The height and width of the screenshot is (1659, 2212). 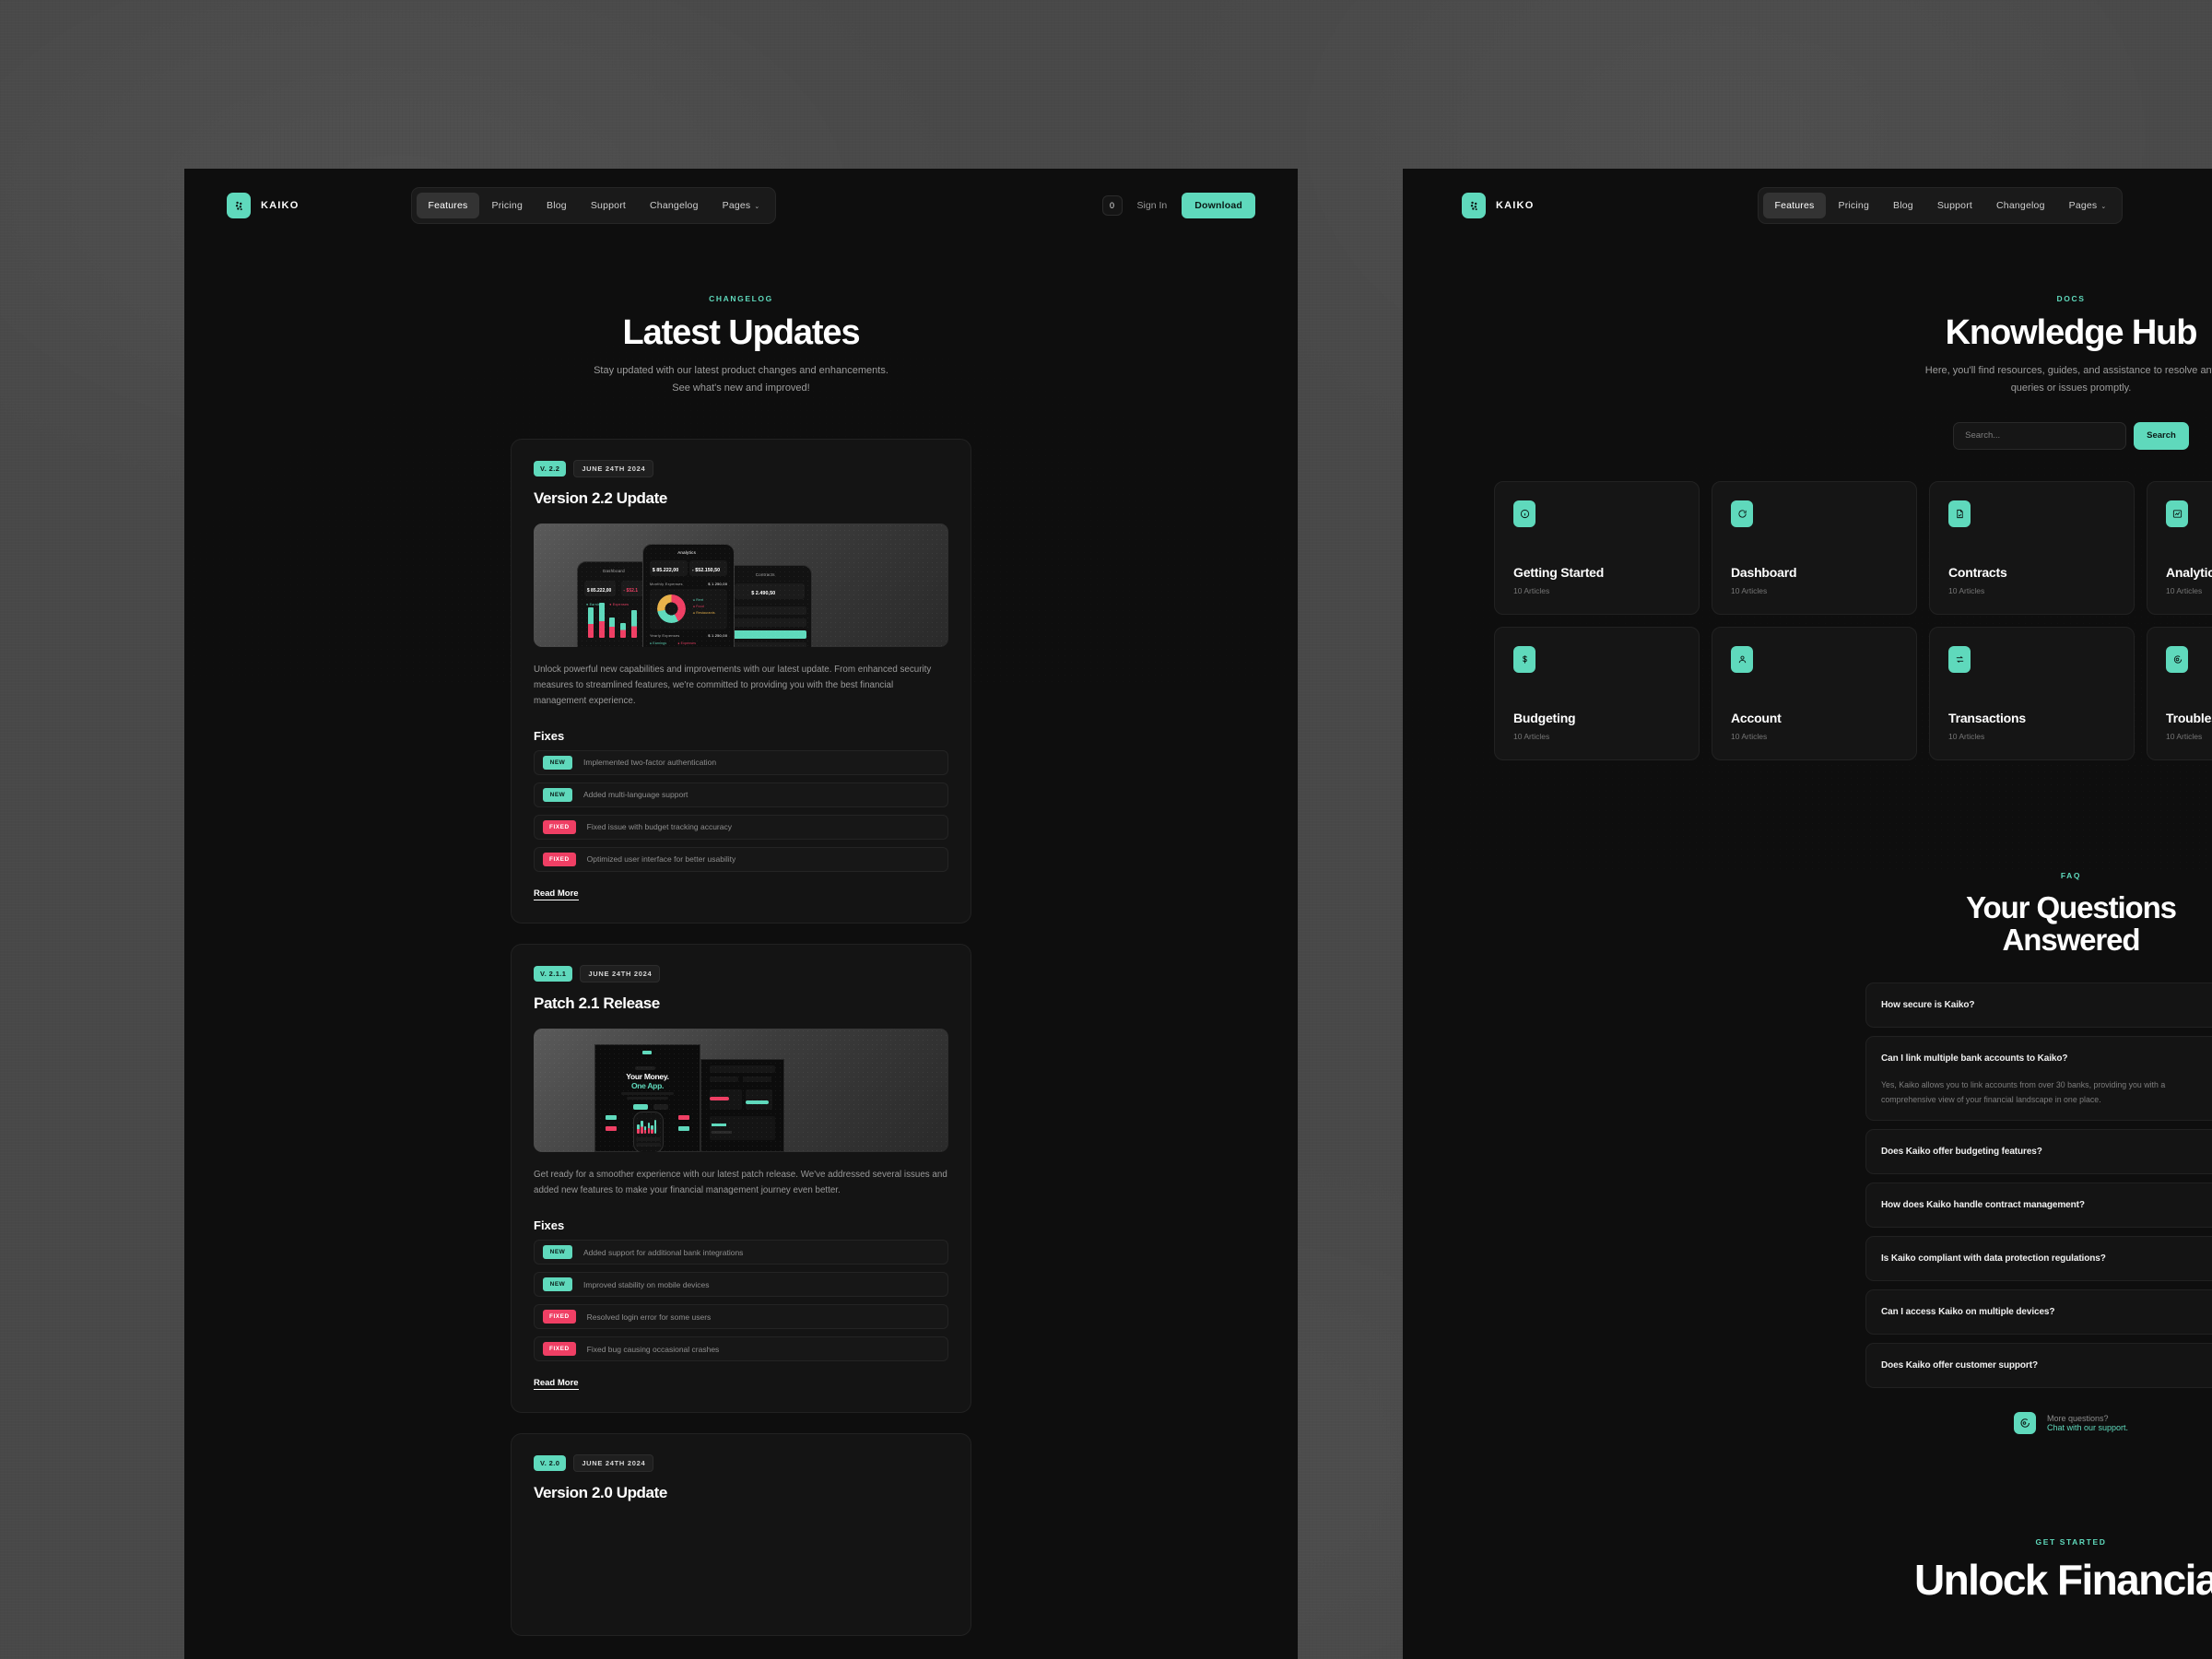 I want to click on document-check-icon, so click(x=1959, y=513).